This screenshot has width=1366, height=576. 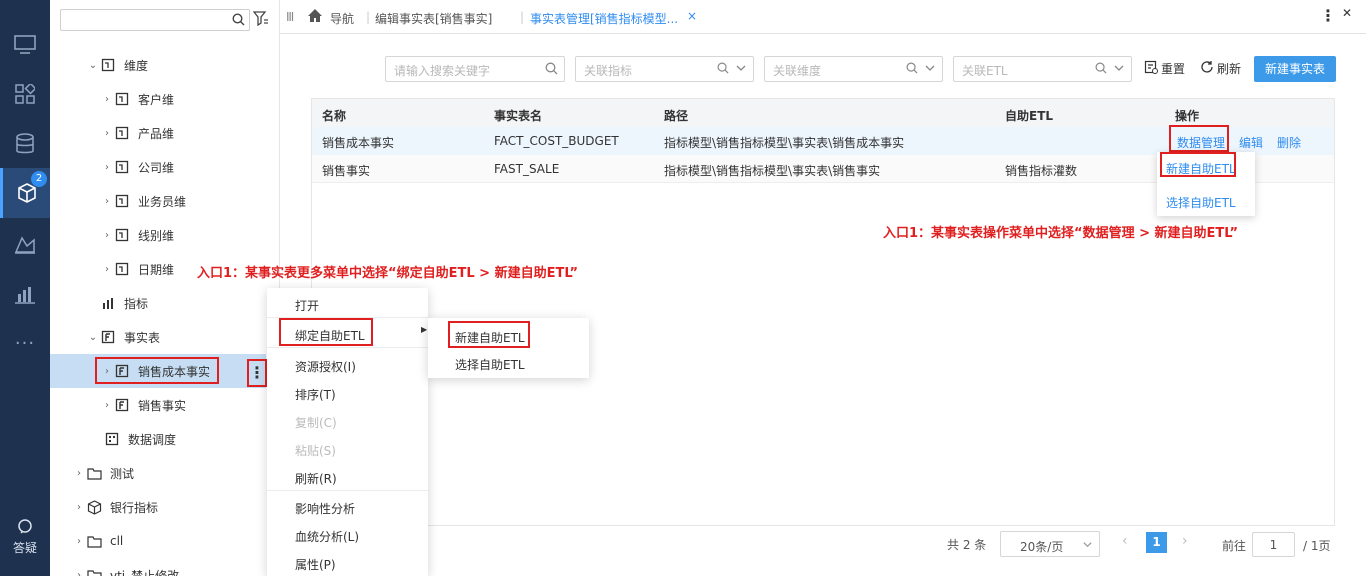 What do you see at coordinates (25, 294) in the screenshot?
I see `bar-chart-icon` at bounding box center [25, 294].